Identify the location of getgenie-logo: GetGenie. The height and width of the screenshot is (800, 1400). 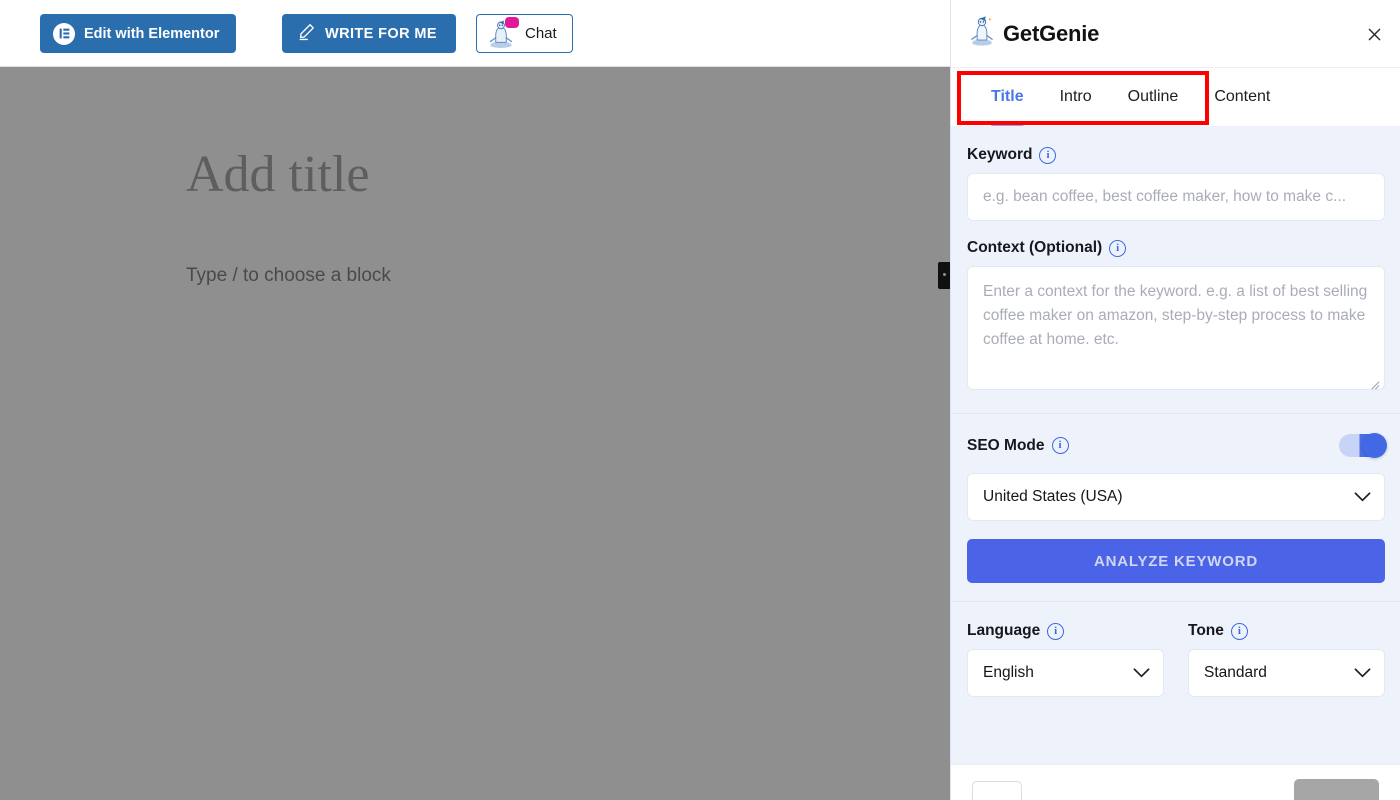
(1033, 33).